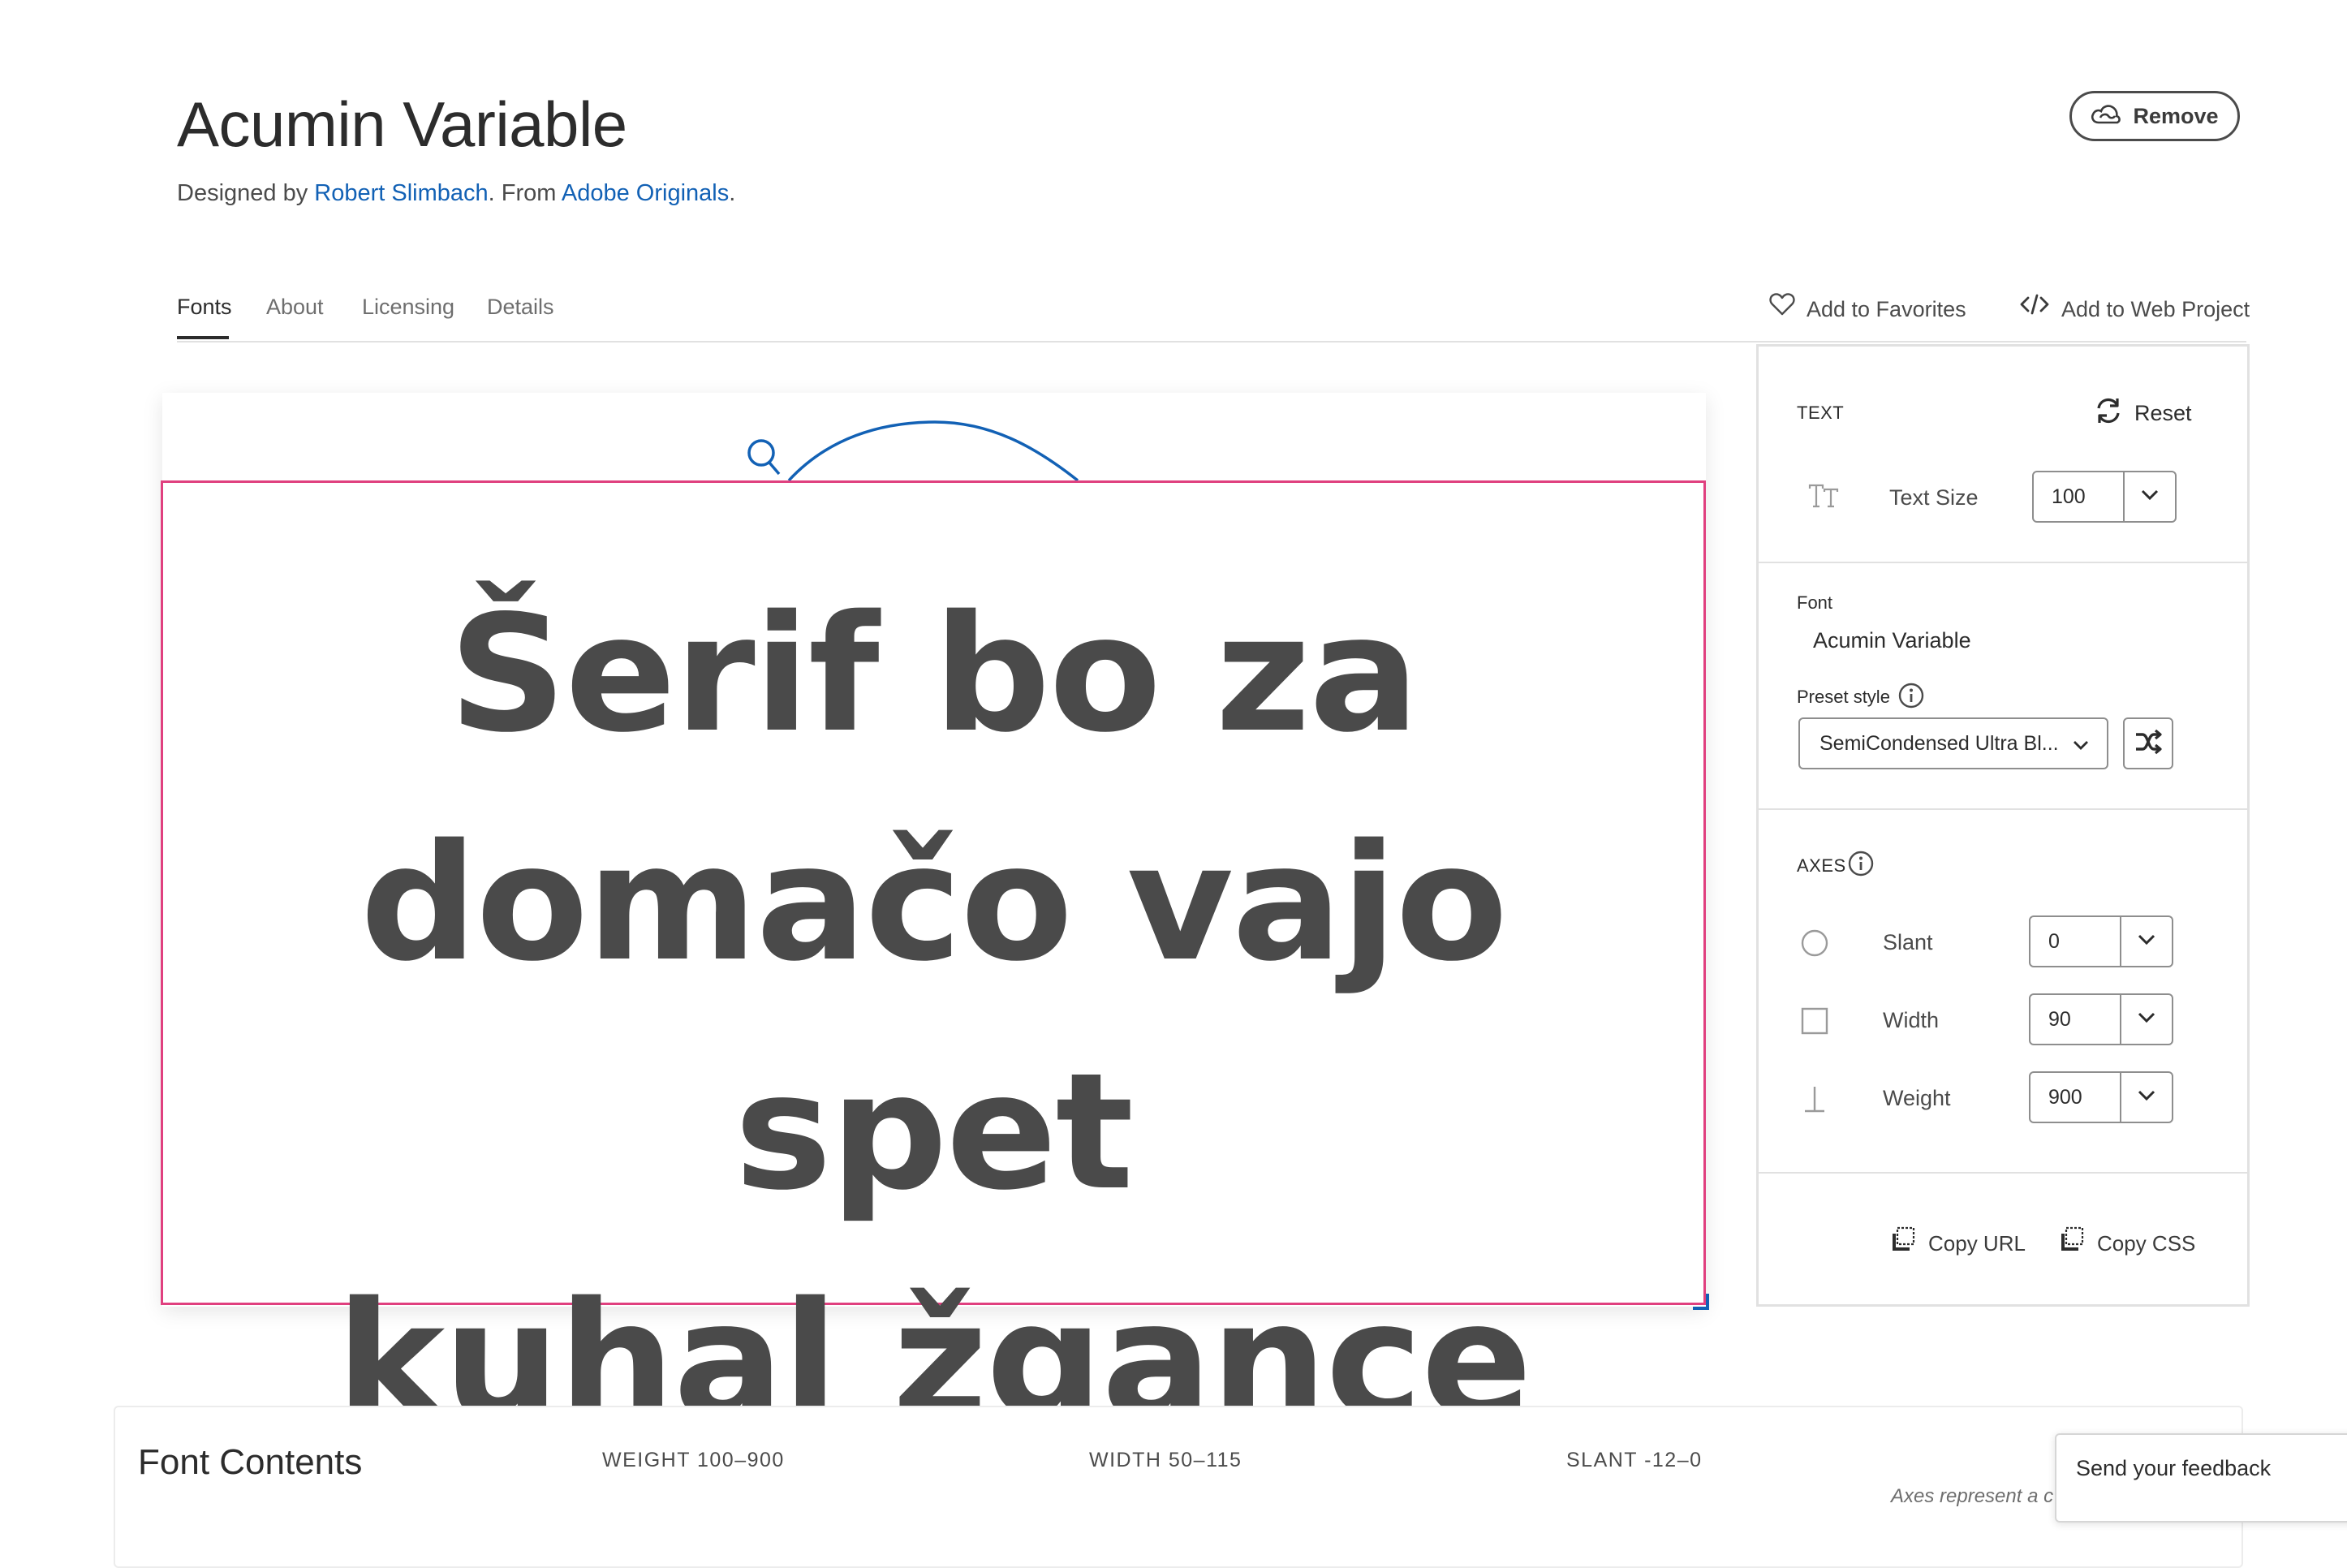 The height and width of the screenshot is (1568, 2347). Describe the element at coordinates (1821, 866) in the screenshot. I see `axes-section-heading: AXES` at that location.